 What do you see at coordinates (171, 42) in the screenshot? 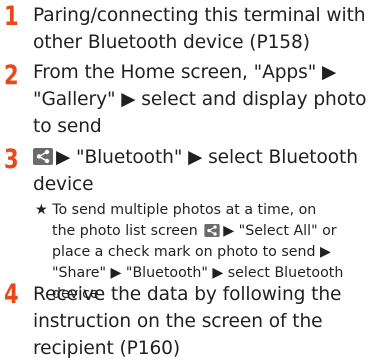
I see `step-1-line-2: other Bluetooth device (P158)` at bounding box center [171, 42].